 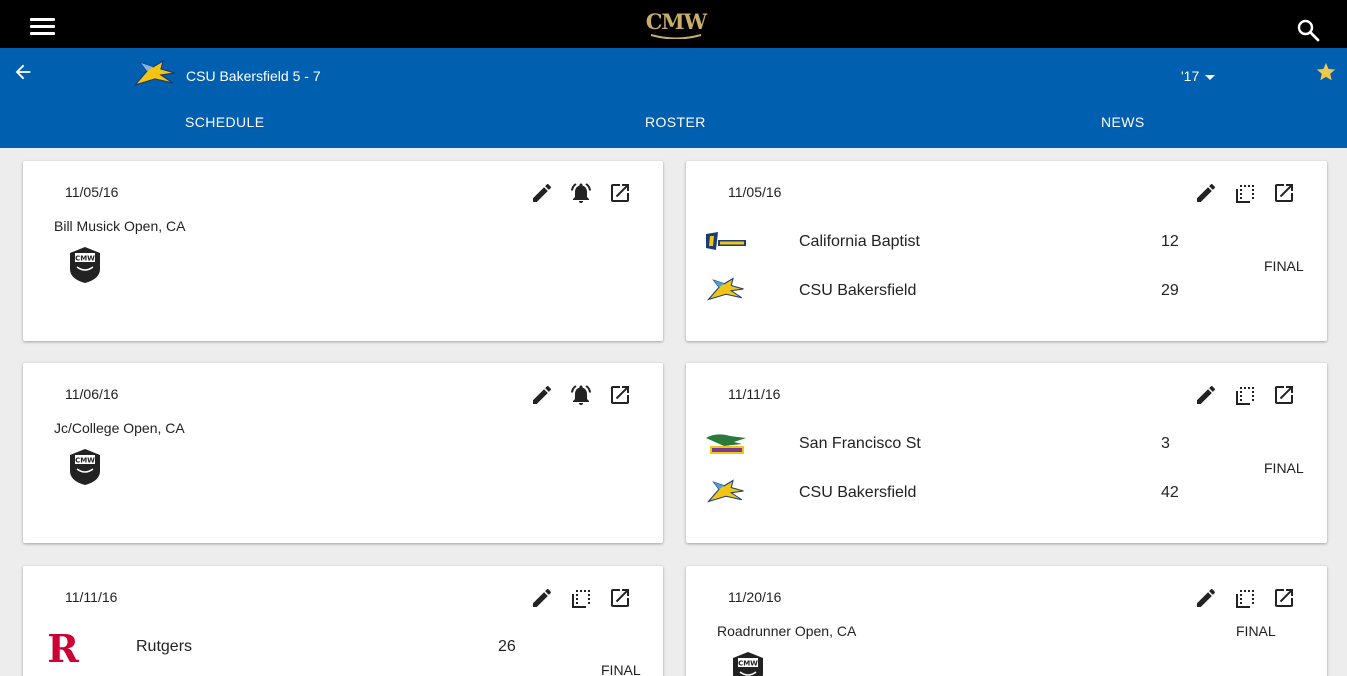 I want to click on logo-text: CMW, so click(x=676, y=21).